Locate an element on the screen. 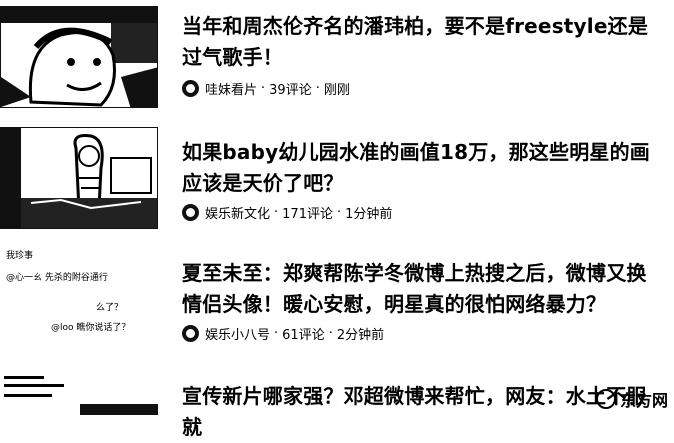 The width and height of the screenshot is (674, 443). article-meta: 娱乐新文化 · 171评论 · 1分钟前 is located at coordinates (287, 212).